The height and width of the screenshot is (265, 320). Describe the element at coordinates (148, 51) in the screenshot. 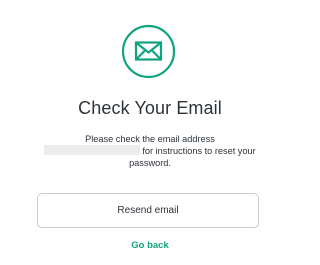

I see `envelope-icon` at that location.